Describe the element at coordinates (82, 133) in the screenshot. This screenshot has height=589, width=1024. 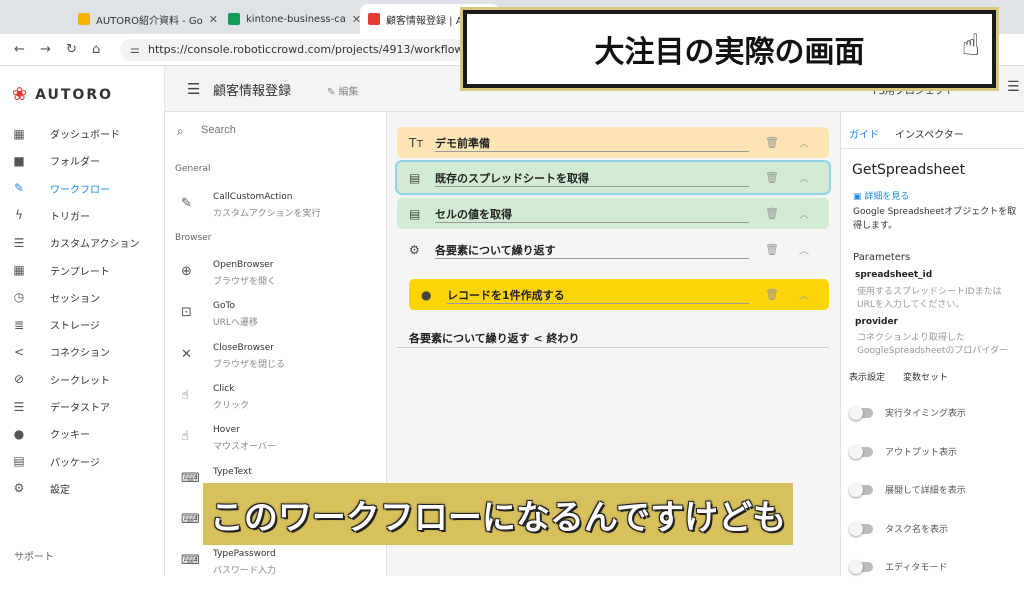
I see `sidebar-item: ▦ ダッシュボード` at that location.